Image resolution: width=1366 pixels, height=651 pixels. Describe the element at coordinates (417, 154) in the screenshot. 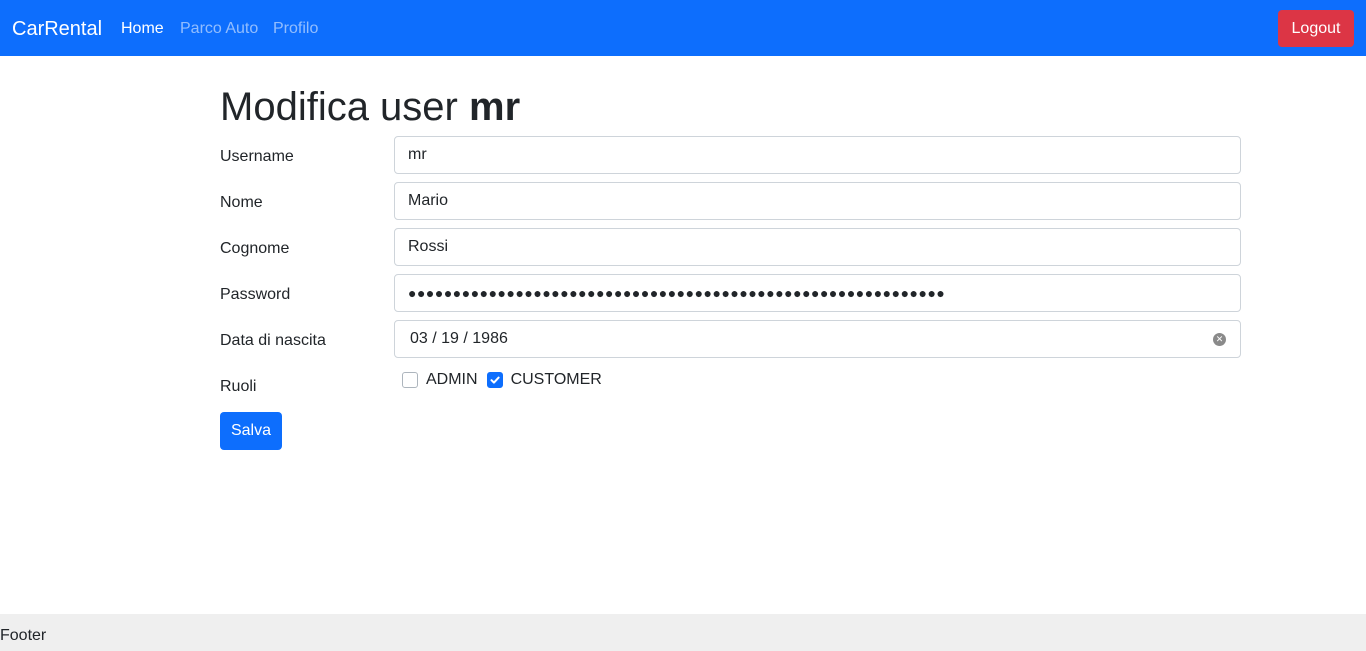

I see `username-value: mr` at that location.